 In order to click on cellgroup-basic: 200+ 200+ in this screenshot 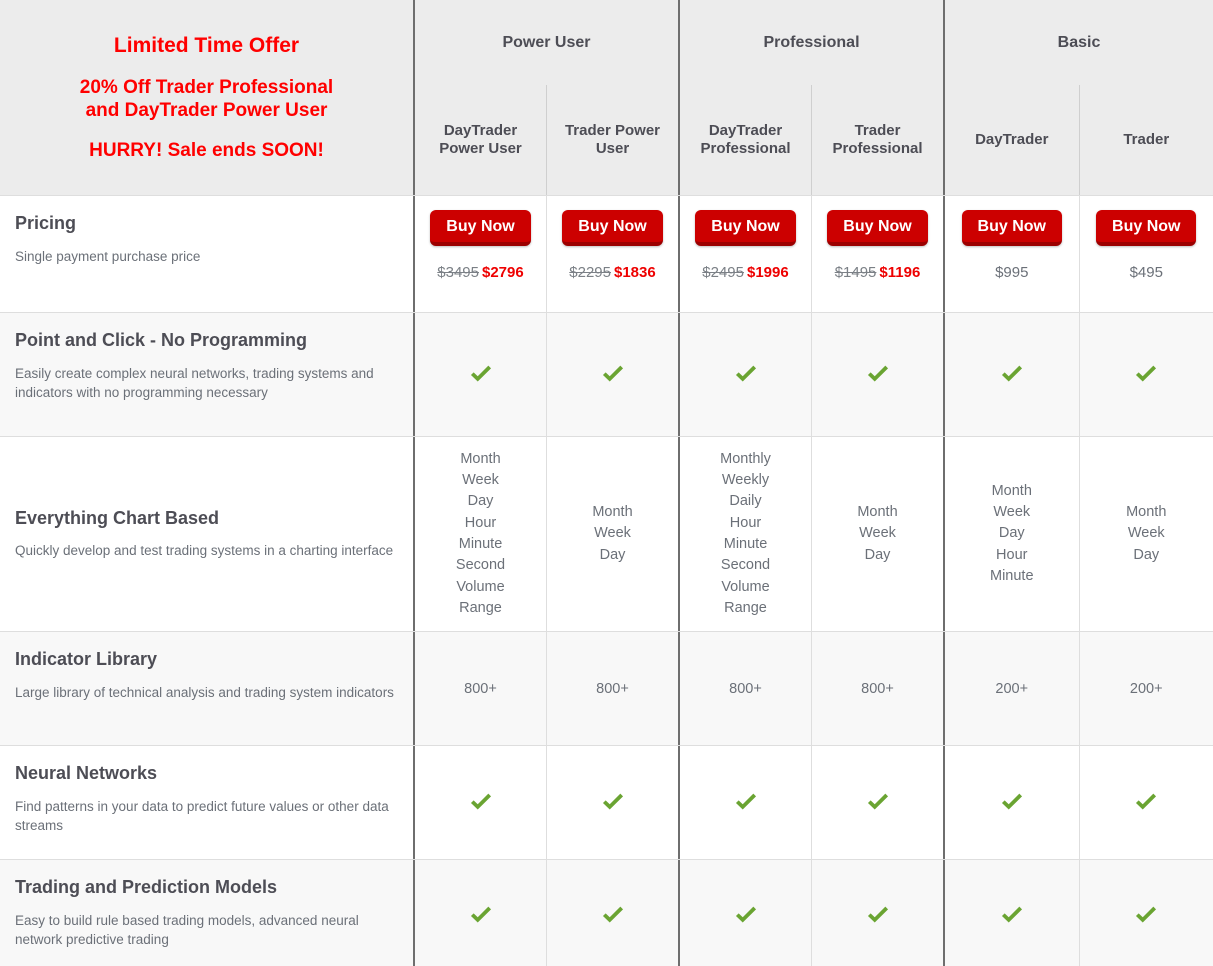, I will do `click(1079, 688)`.